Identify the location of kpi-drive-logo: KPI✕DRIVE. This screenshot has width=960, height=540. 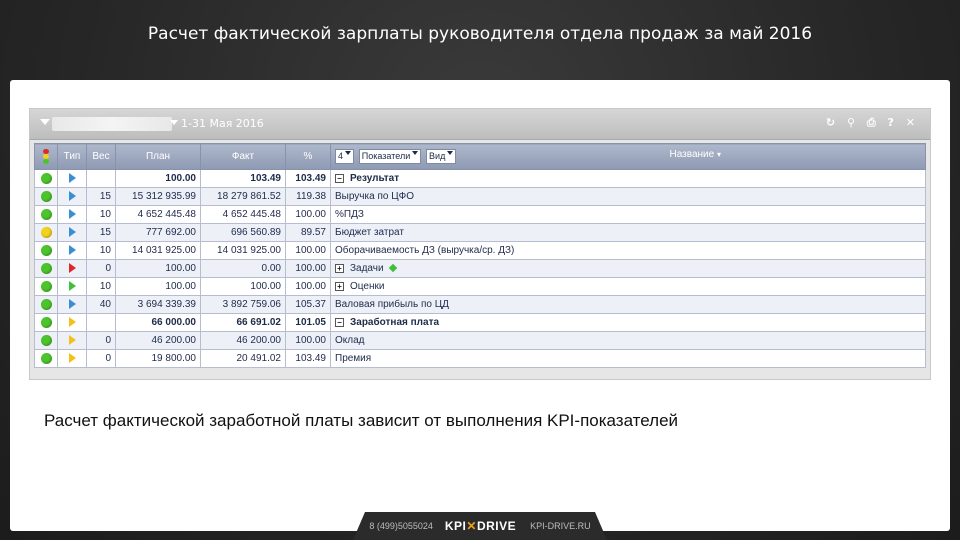
(480, 526).